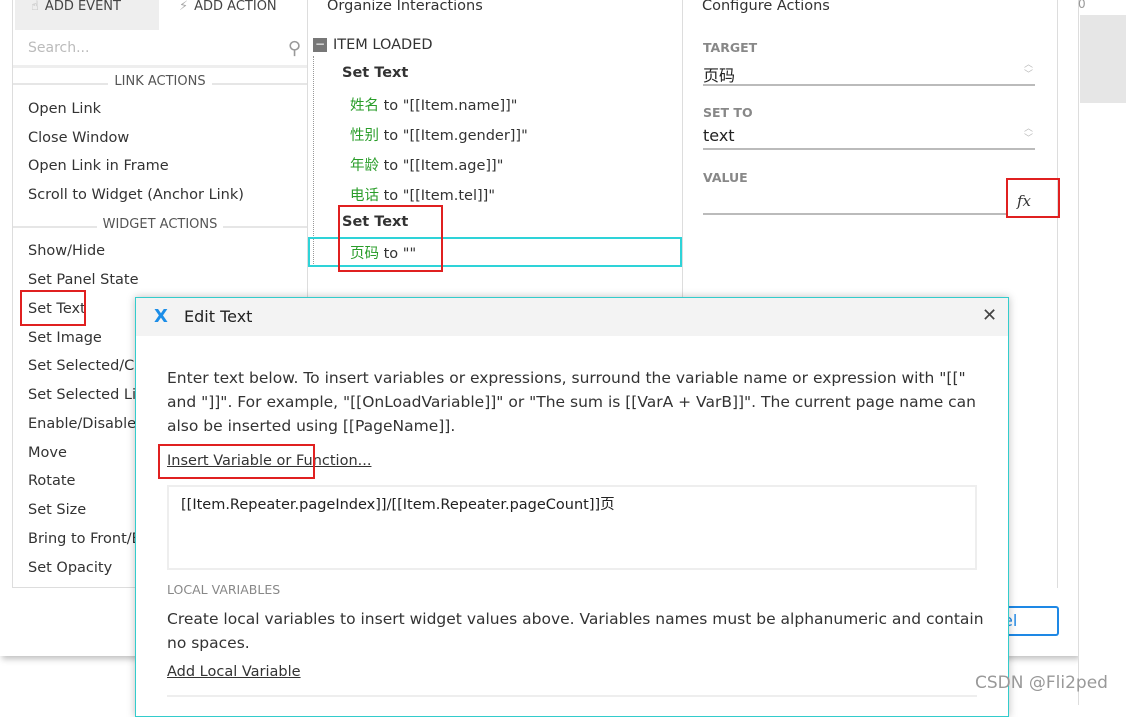  What do you see at coordinates (375, 73) in the screenshot?
I see `action-set-text-1: Set Text` at bounding box center [375, 73].